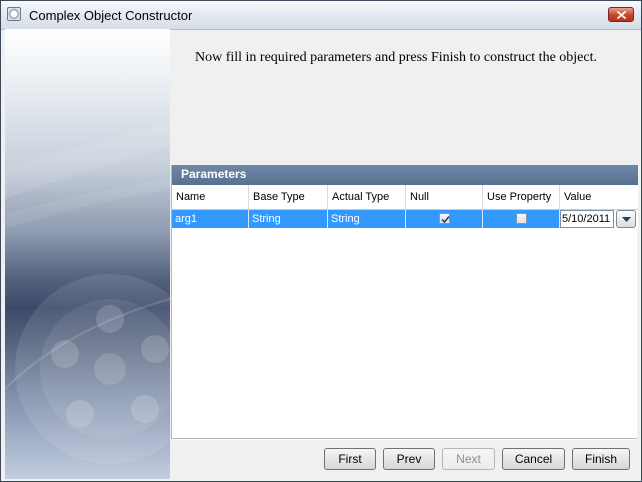 Image resolution: width=642 pixels, height=482 pixels. I want to click on column-header-null: Null, so click(444, 197).